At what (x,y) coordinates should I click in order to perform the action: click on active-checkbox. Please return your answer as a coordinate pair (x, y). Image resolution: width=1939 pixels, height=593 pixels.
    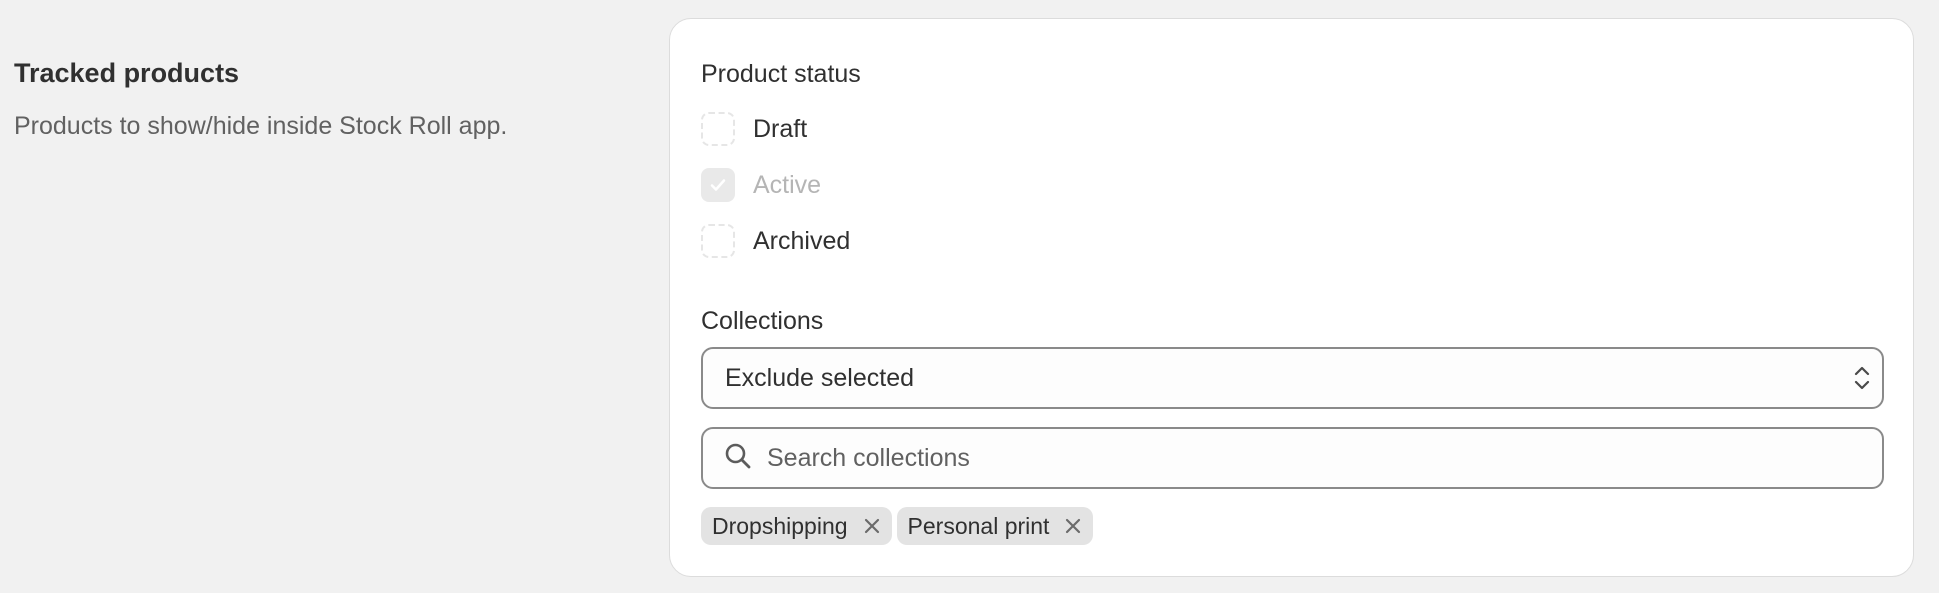
    Looking at the image, I should click on (718, 185).